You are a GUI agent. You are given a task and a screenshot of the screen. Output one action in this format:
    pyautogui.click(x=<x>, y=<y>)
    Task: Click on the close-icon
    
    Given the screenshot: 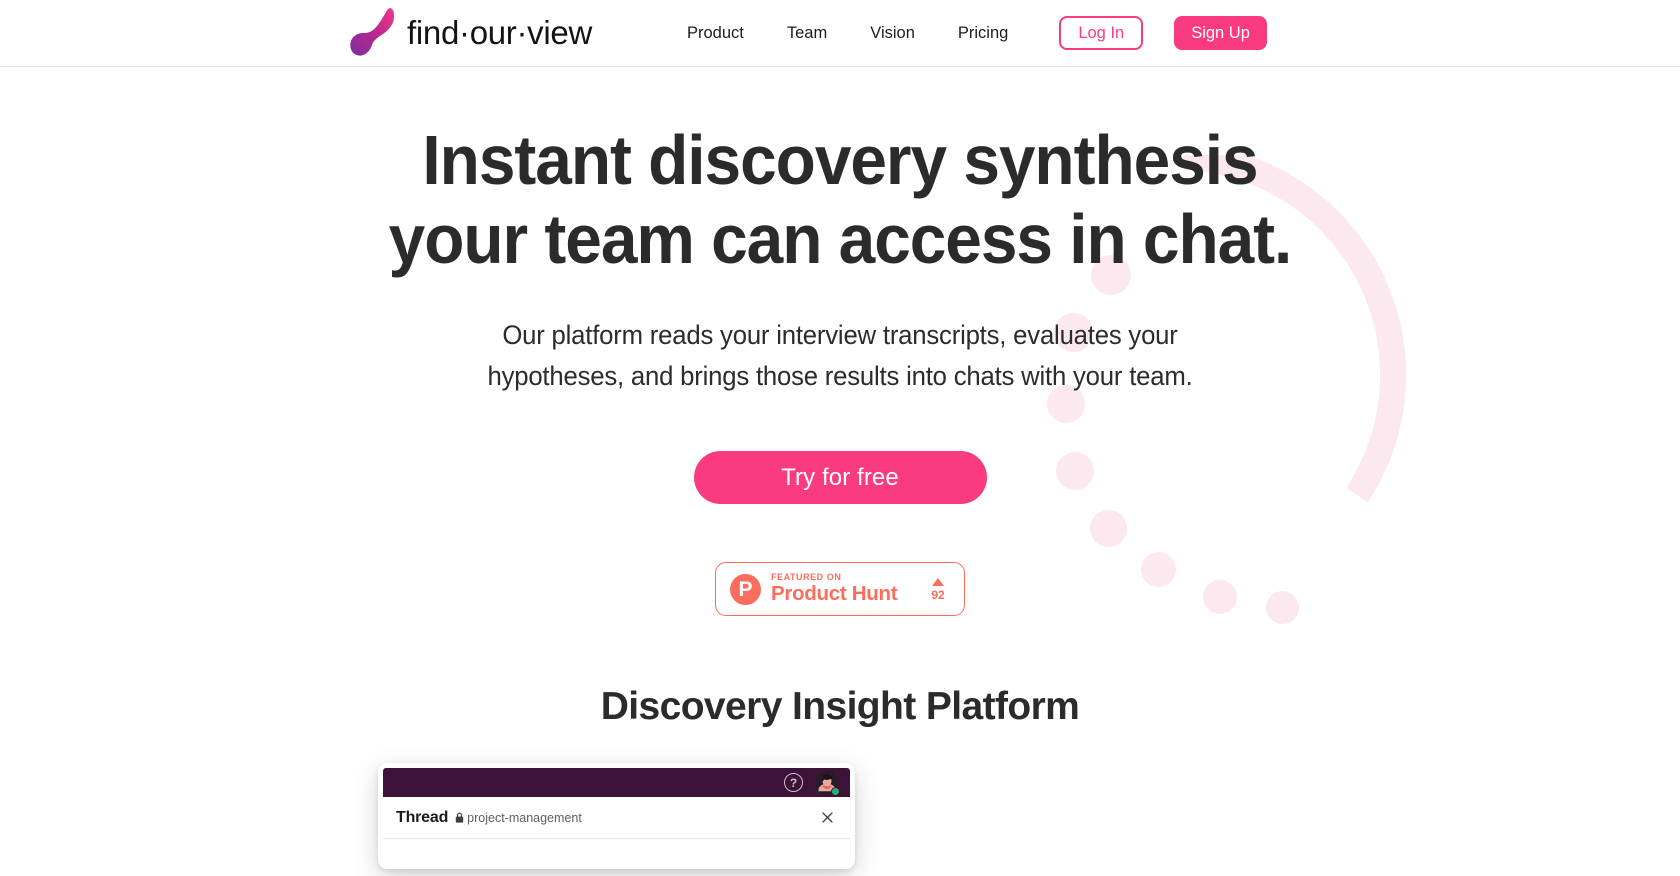 What is the action you would take?
    pyautogui.click(x=827, y=818)
    